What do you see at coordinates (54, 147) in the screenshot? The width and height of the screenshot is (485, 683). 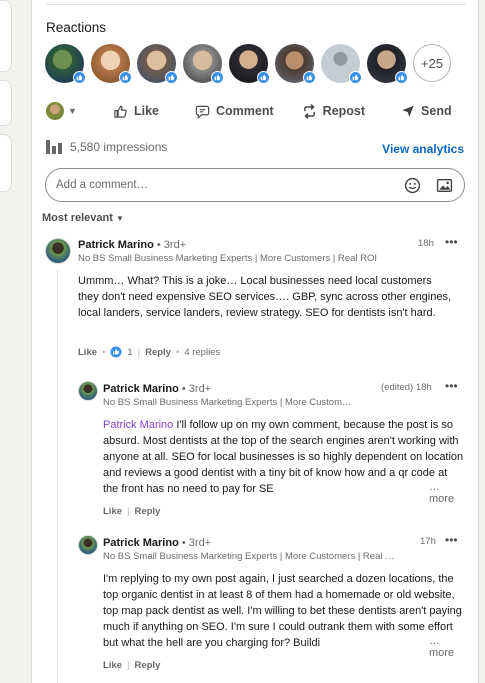 I see `bar-chart-icon` at bounding box center [54, 147].